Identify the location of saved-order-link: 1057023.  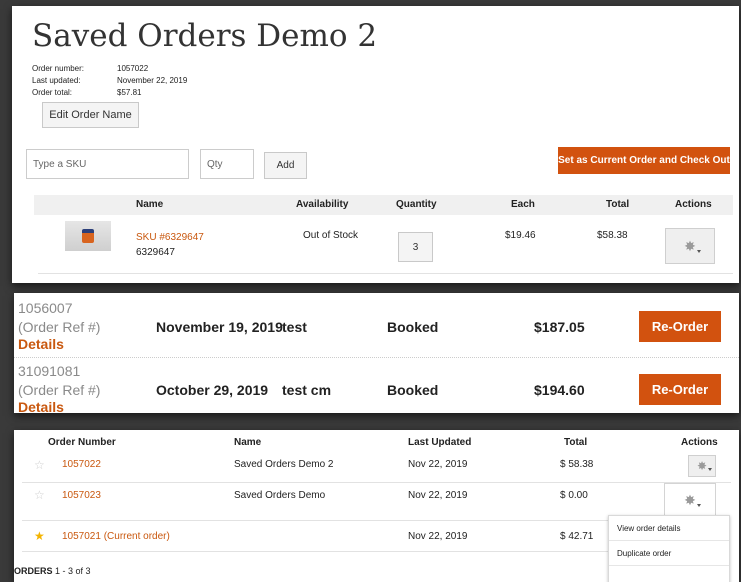
(81, 495).